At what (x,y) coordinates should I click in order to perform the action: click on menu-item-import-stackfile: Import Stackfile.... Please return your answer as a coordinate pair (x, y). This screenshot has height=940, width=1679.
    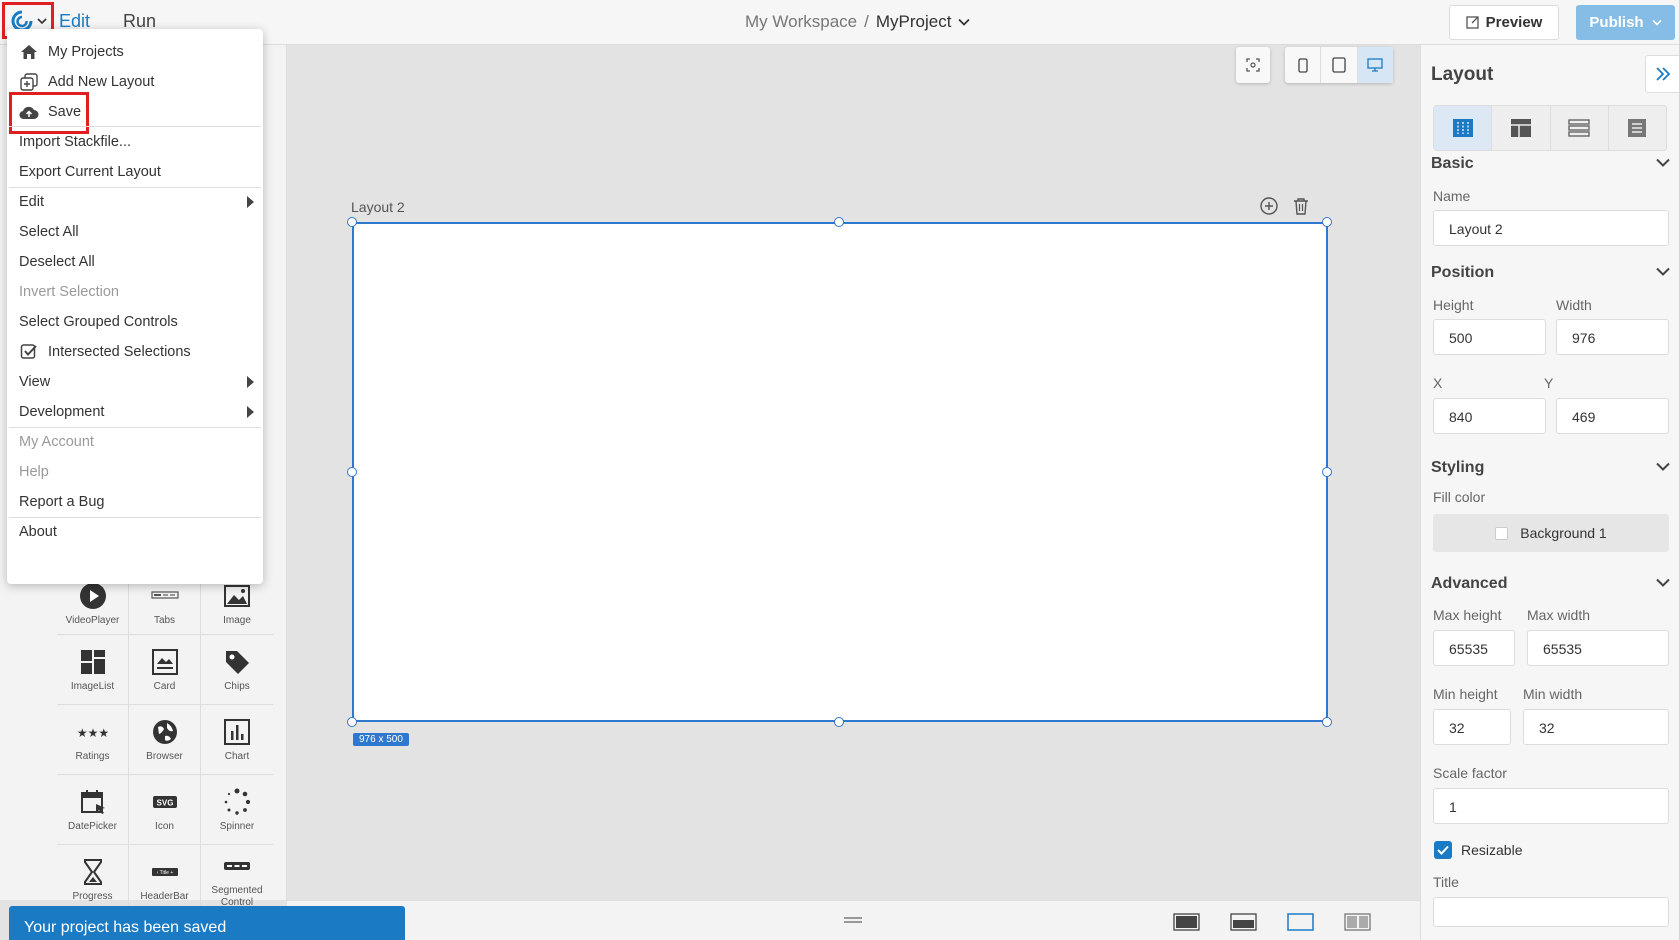
    Looking at the image, I should click on (75, 142).